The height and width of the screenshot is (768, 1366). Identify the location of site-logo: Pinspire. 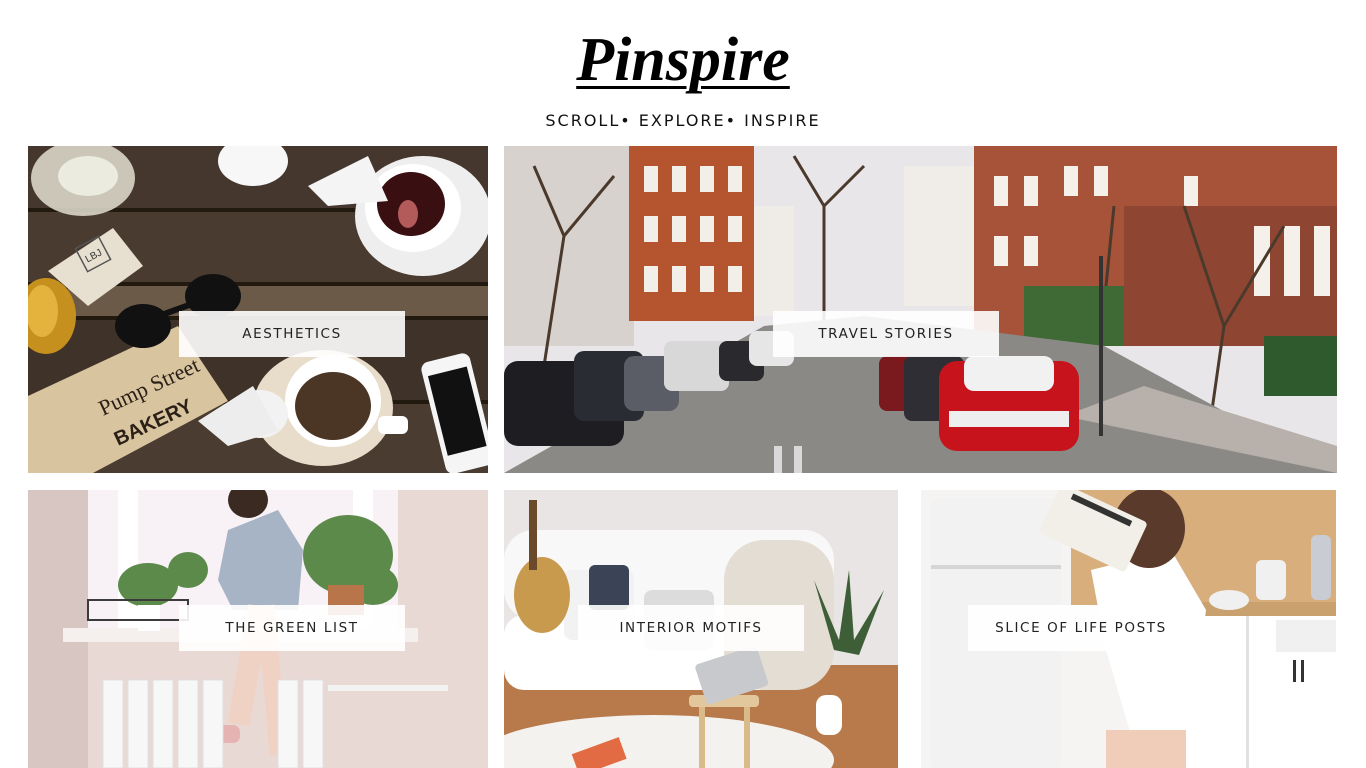
(683, 60).